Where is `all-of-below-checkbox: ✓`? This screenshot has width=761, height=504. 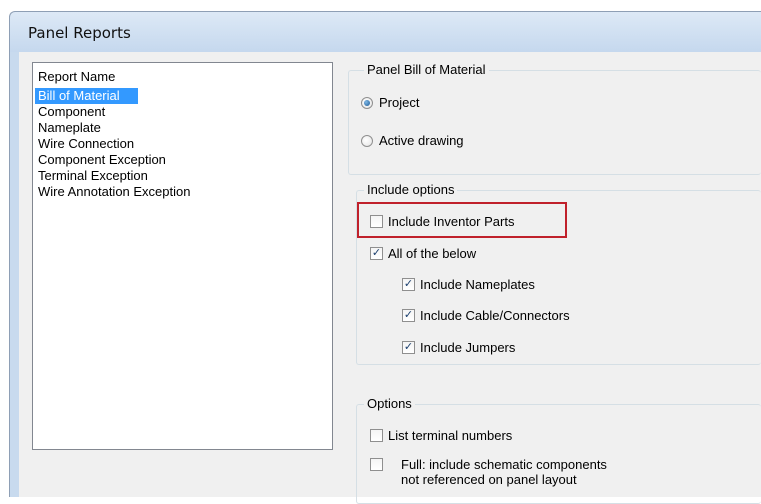
all-of-below-checkbox: ✓ is located at coordinates (376, 253).